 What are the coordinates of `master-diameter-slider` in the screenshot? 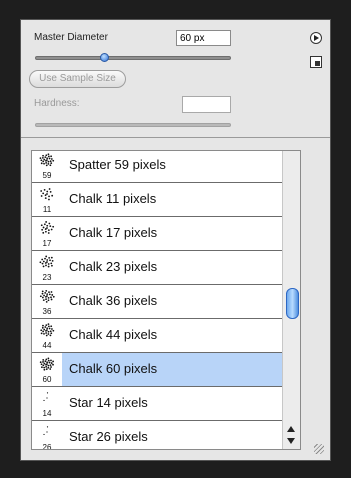 It's located at (133, 58).